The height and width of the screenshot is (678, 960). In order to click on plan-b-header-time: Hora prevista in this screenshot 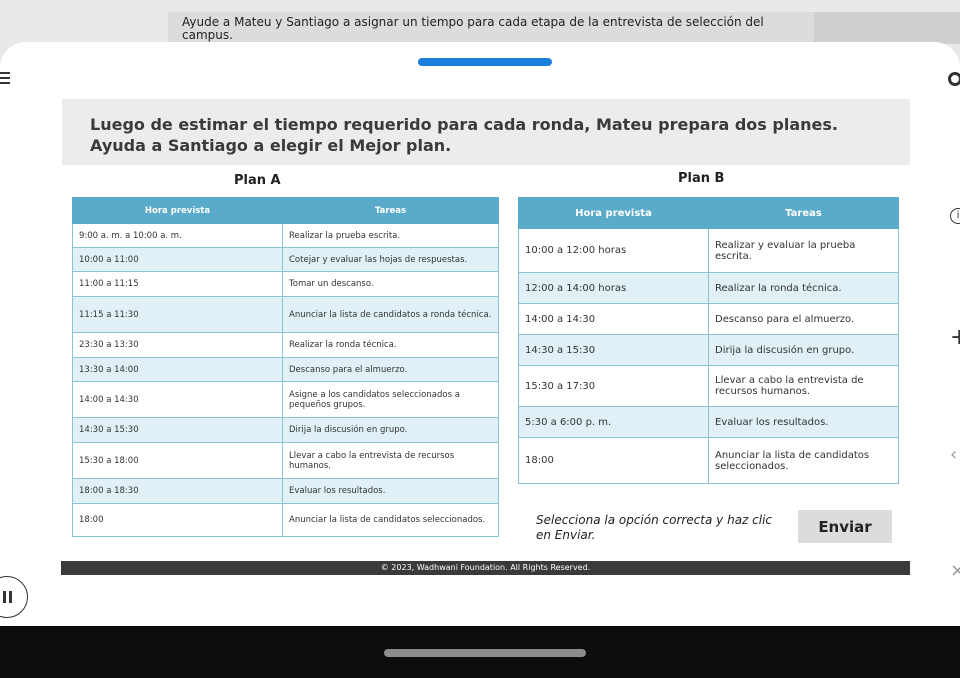, I will do `click(613, 213)`.